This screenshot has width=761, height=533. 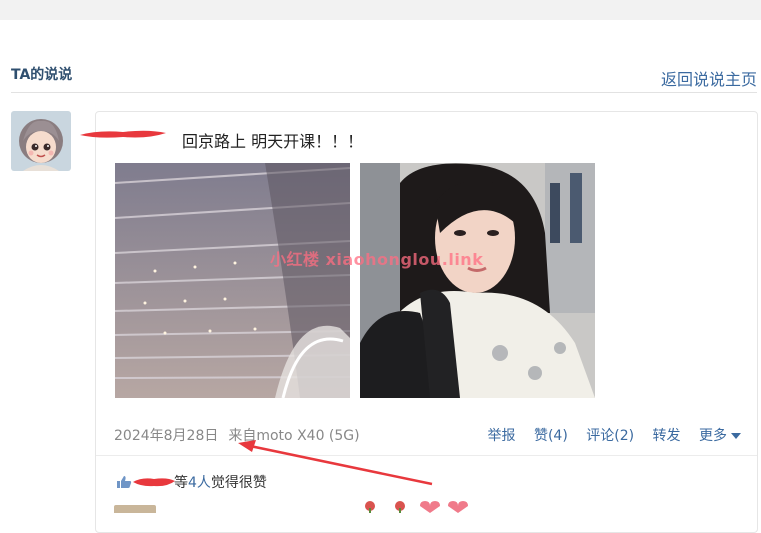 I want to click on post-source: 来自moto X40 (5G), so click(x=294, y=436).